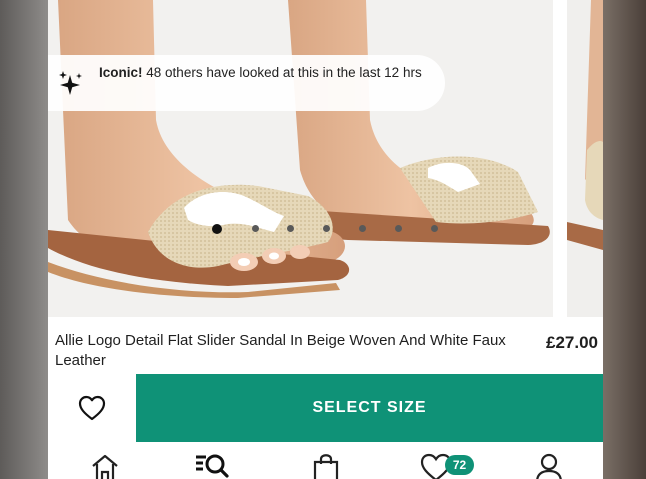  I want to click on nav-bag, so click(341, 465).